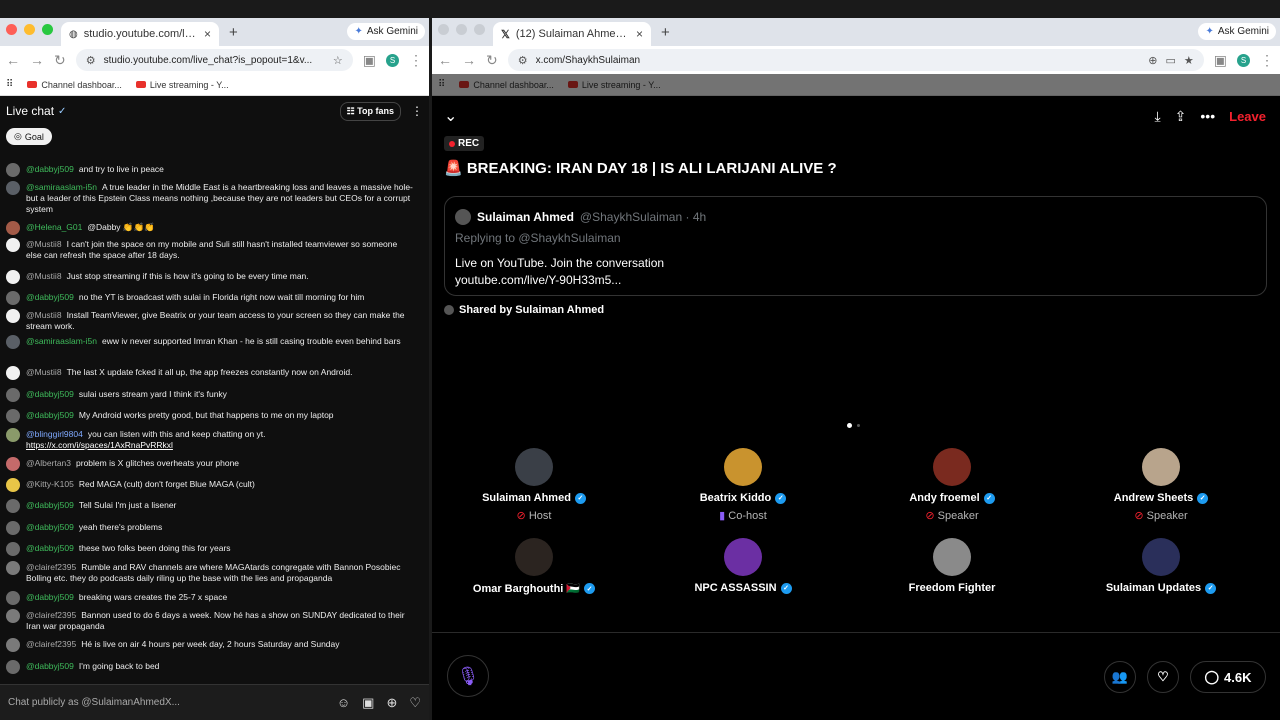  What do you see at coordinates (99, 445) in the screenshot?
I see `chat-link: https://x.com/i/spaces/1AxRnaPvRRkxl` at bounding box center [99, 445].